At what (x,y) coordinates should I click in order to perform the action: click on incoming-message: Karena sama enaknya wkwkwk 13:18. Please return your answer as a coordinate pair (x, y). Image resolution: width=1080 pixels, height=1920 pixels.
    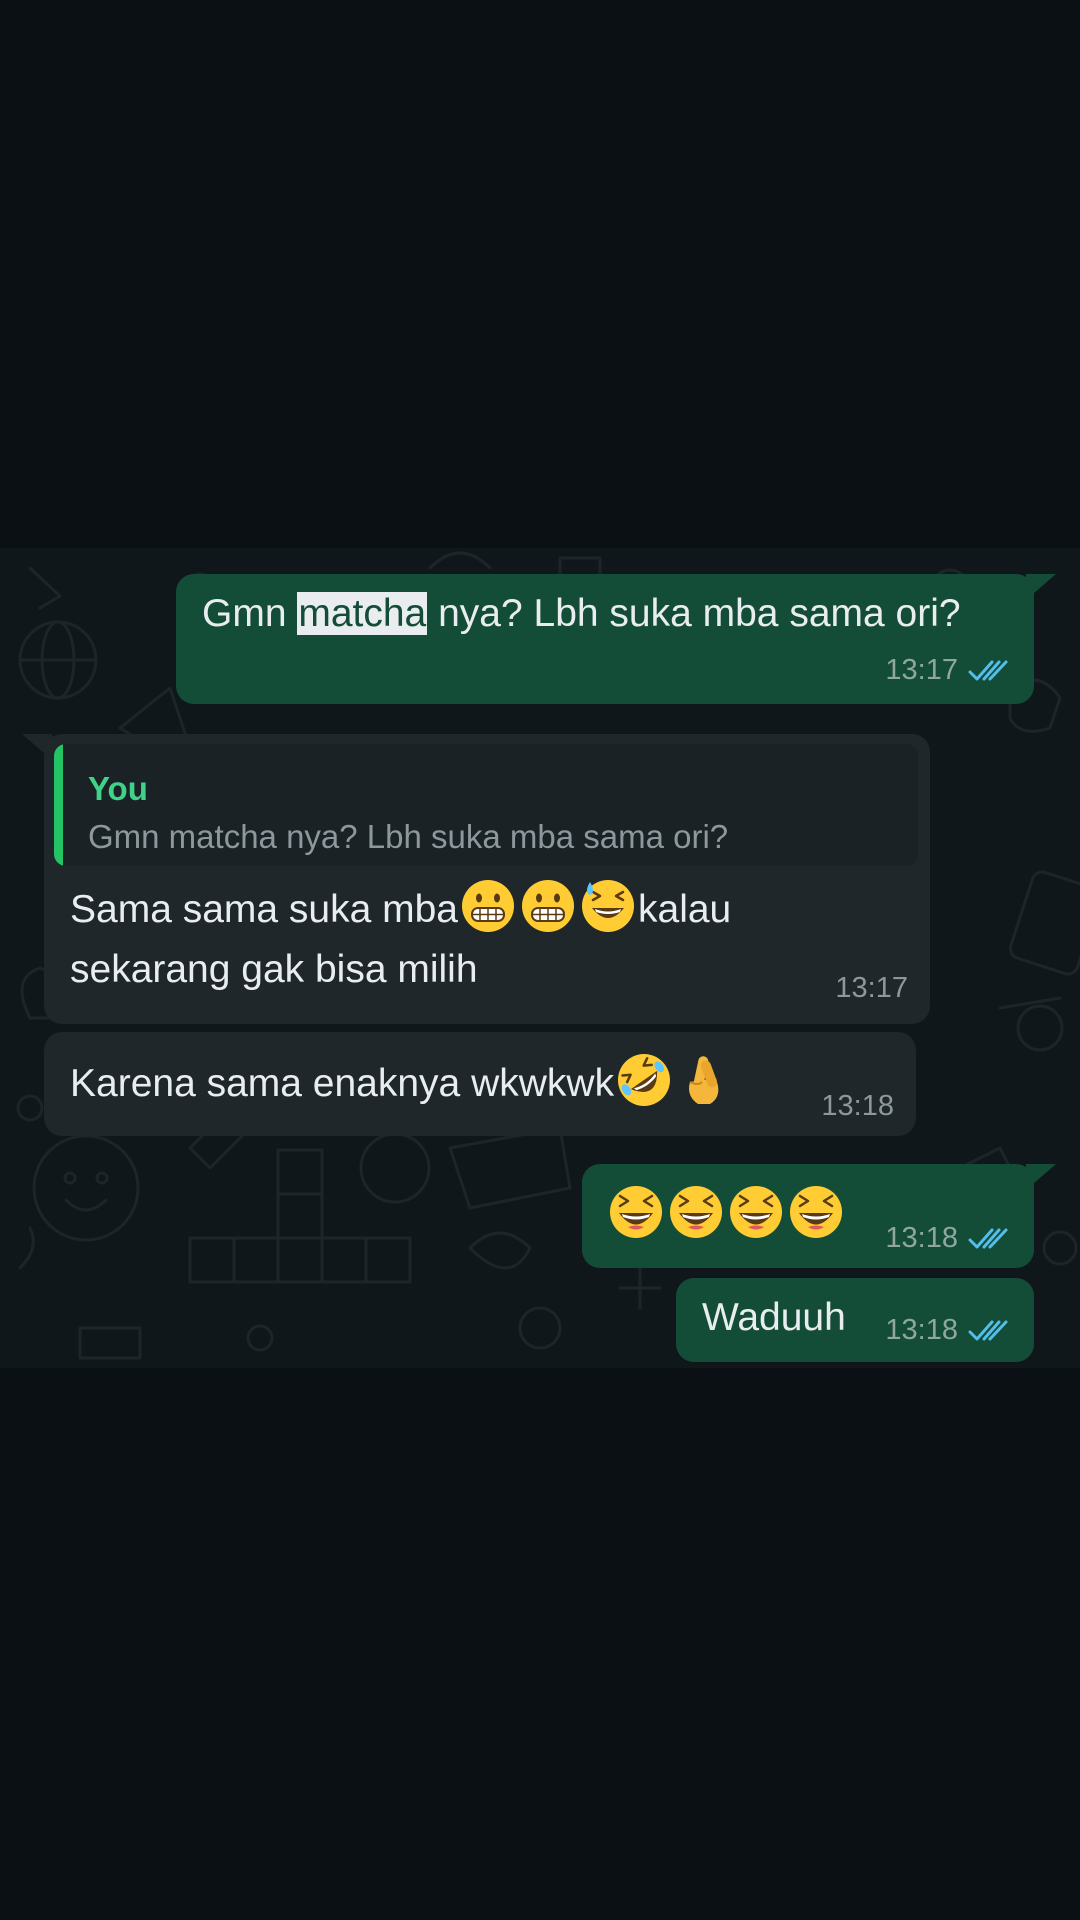
    Looking at the image, I should click on (480, 1084).